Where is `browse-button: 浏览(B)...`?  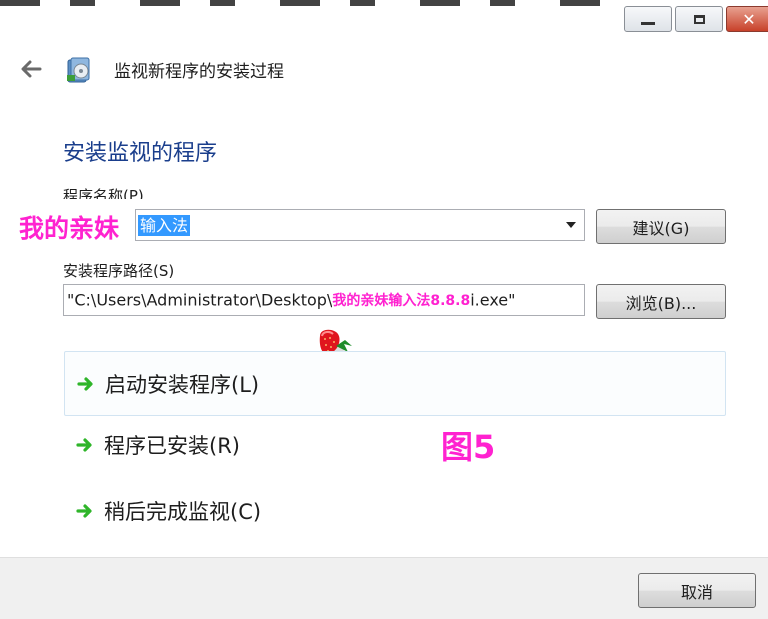
browse-button: 浏览(B)... is located at coordinates (661, 301).